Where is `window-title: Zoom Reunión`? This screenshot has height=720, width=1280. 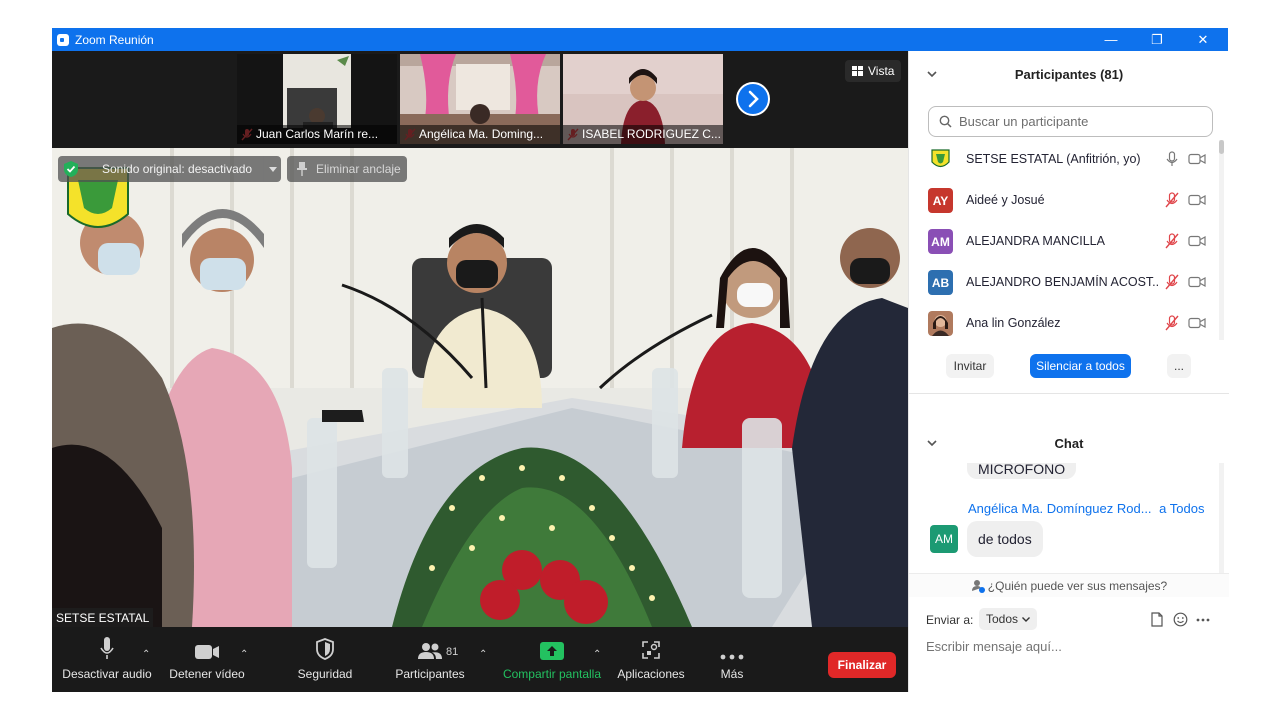 window-title: Zoom Reunión is located at coordinates (114, 39).